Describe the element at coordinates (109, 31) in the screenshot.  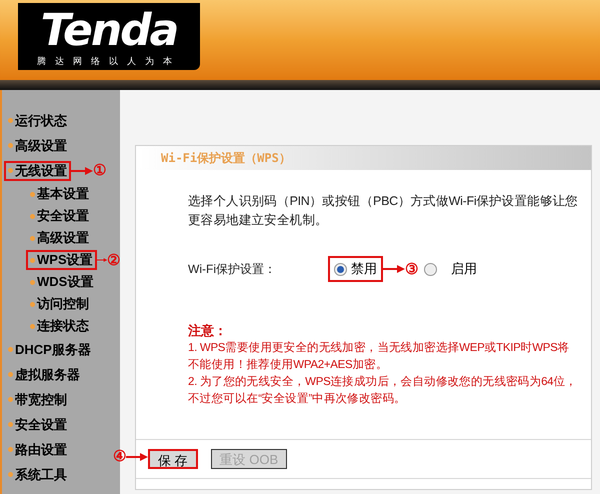
I see `logo: Tenda` at that location.